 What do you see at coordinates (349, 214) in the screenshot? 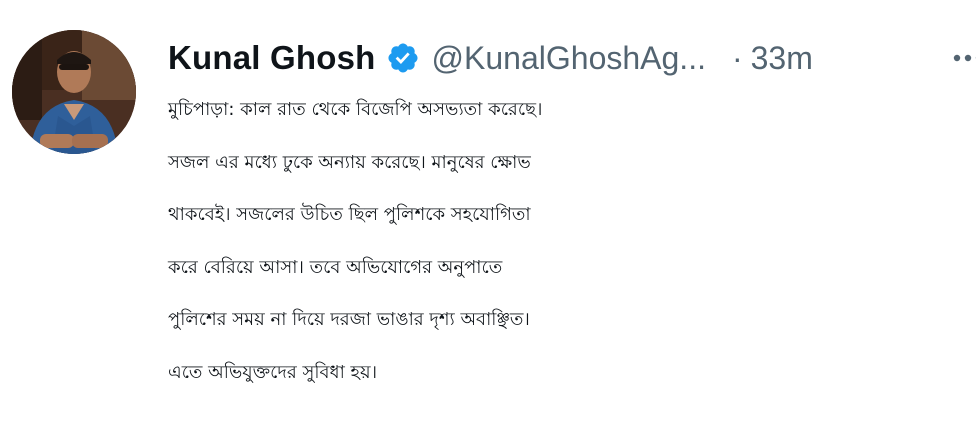
I see `tweet-text-line: থাকবেই। সজলের উচিত ছিল পুলিশকে সহযোগিতা` at bounding box center [349, 214].